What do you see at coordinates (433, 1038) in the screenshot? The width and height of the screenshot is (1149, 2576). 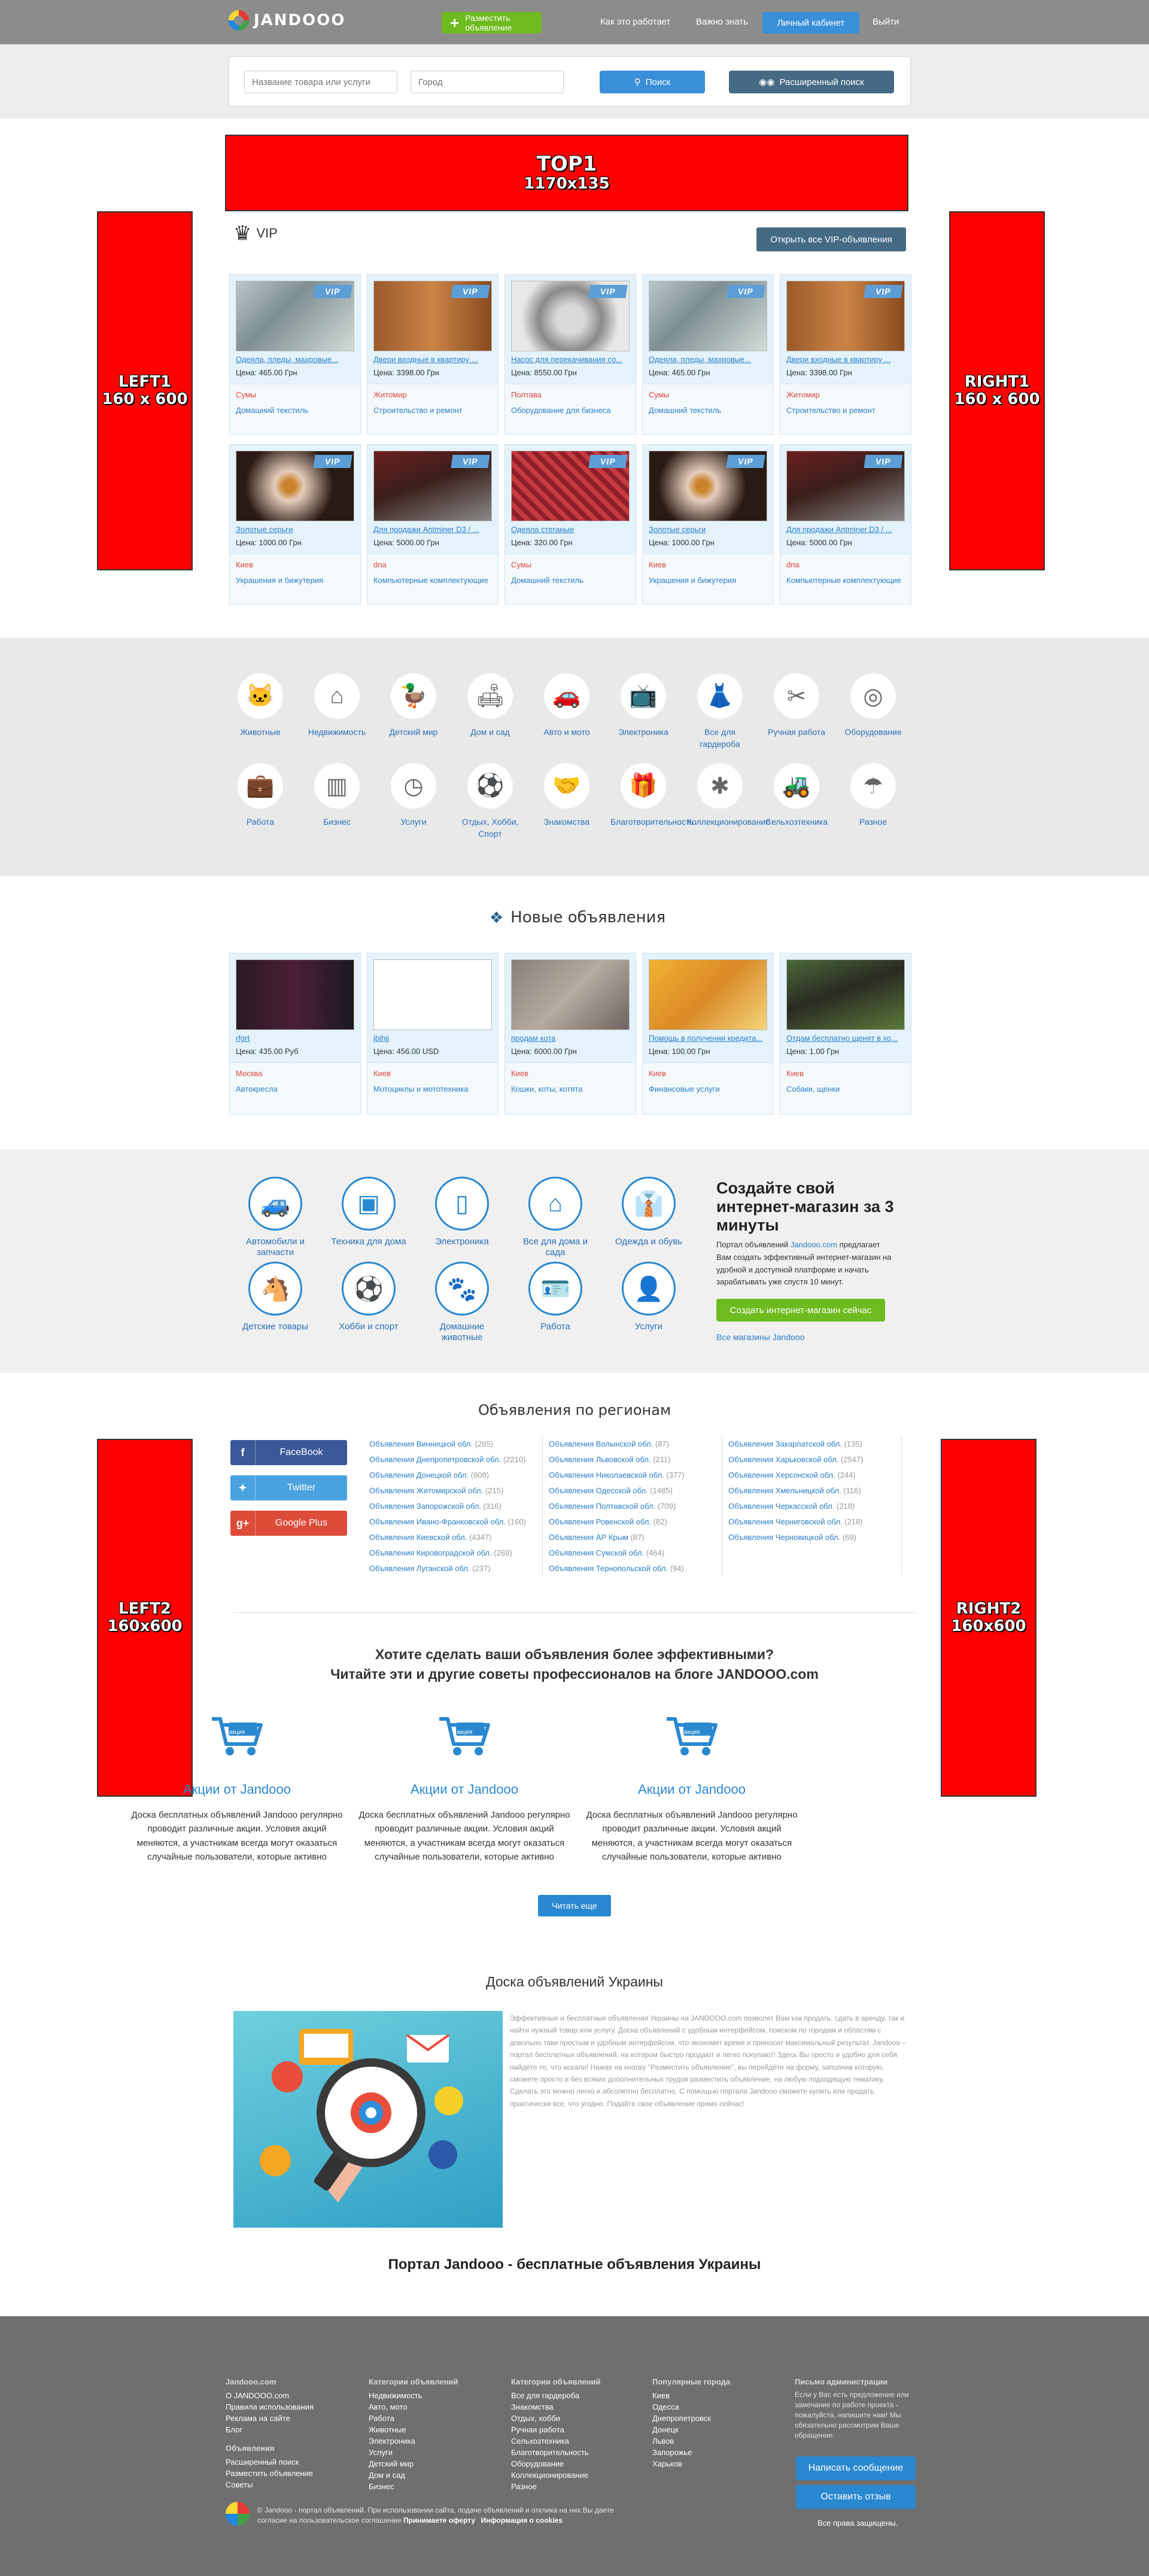 I see `new-ad-title: jbjhjj` at bounding box center [433, 1038].